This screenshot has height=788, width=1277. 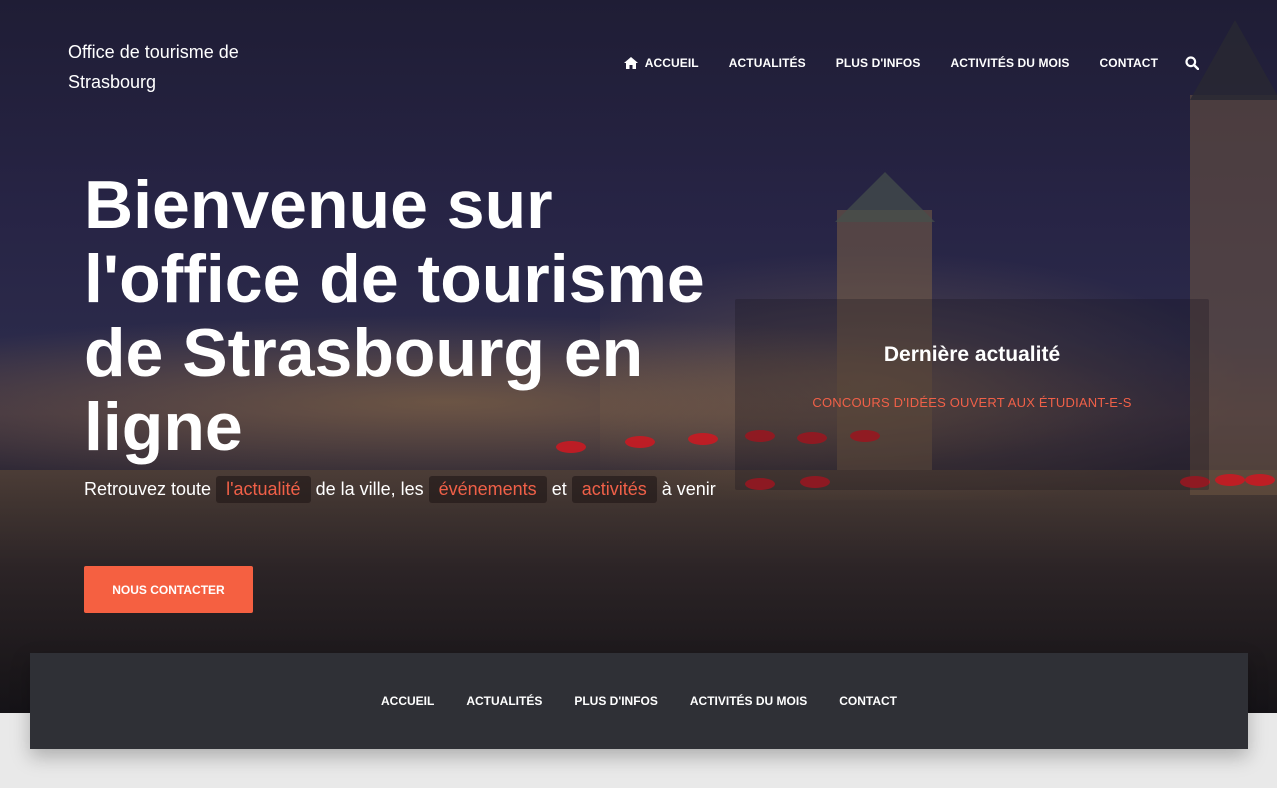 What do you see at coordinates (671, 63) in the screenshot?
I see `nav-item-label: ACCUEIL` at bounding box center [671, 63].